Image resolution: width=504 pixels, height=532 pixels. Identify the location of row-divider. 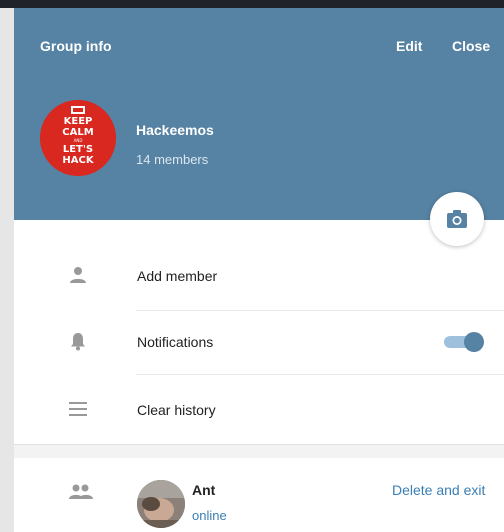
(320, 374).